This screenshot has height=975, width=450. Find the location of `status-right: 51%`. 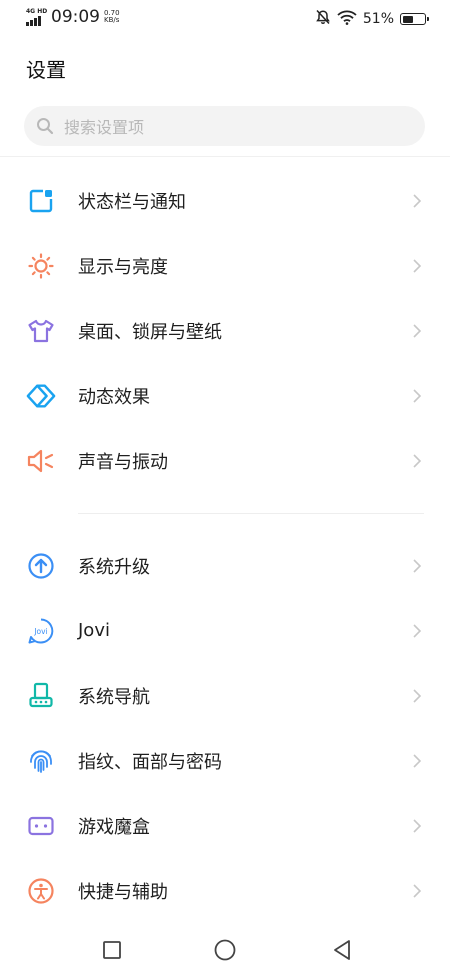

status-right: 51% is located at coordinates (372, 19).